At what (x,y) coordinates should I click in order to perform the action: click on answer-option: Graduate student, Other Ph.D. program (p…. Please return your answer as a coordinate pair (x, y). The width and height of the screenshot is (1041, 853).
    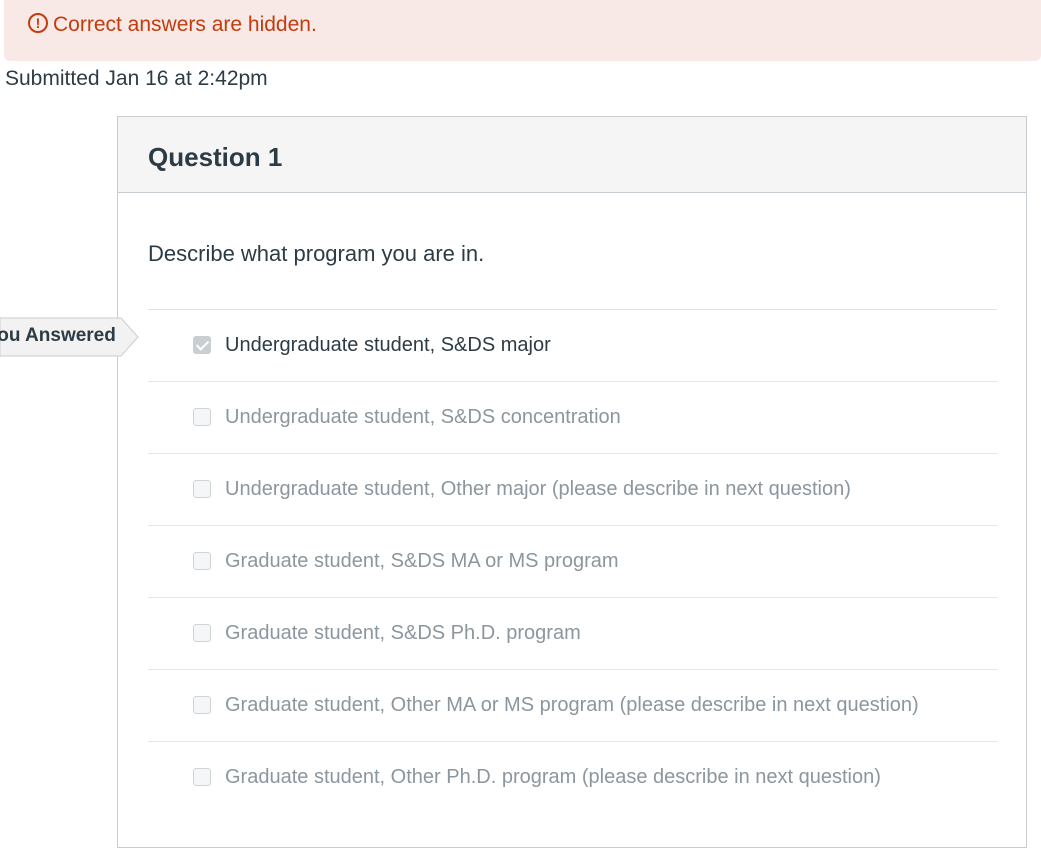
    Looking at the image, I should click on (572, 777).